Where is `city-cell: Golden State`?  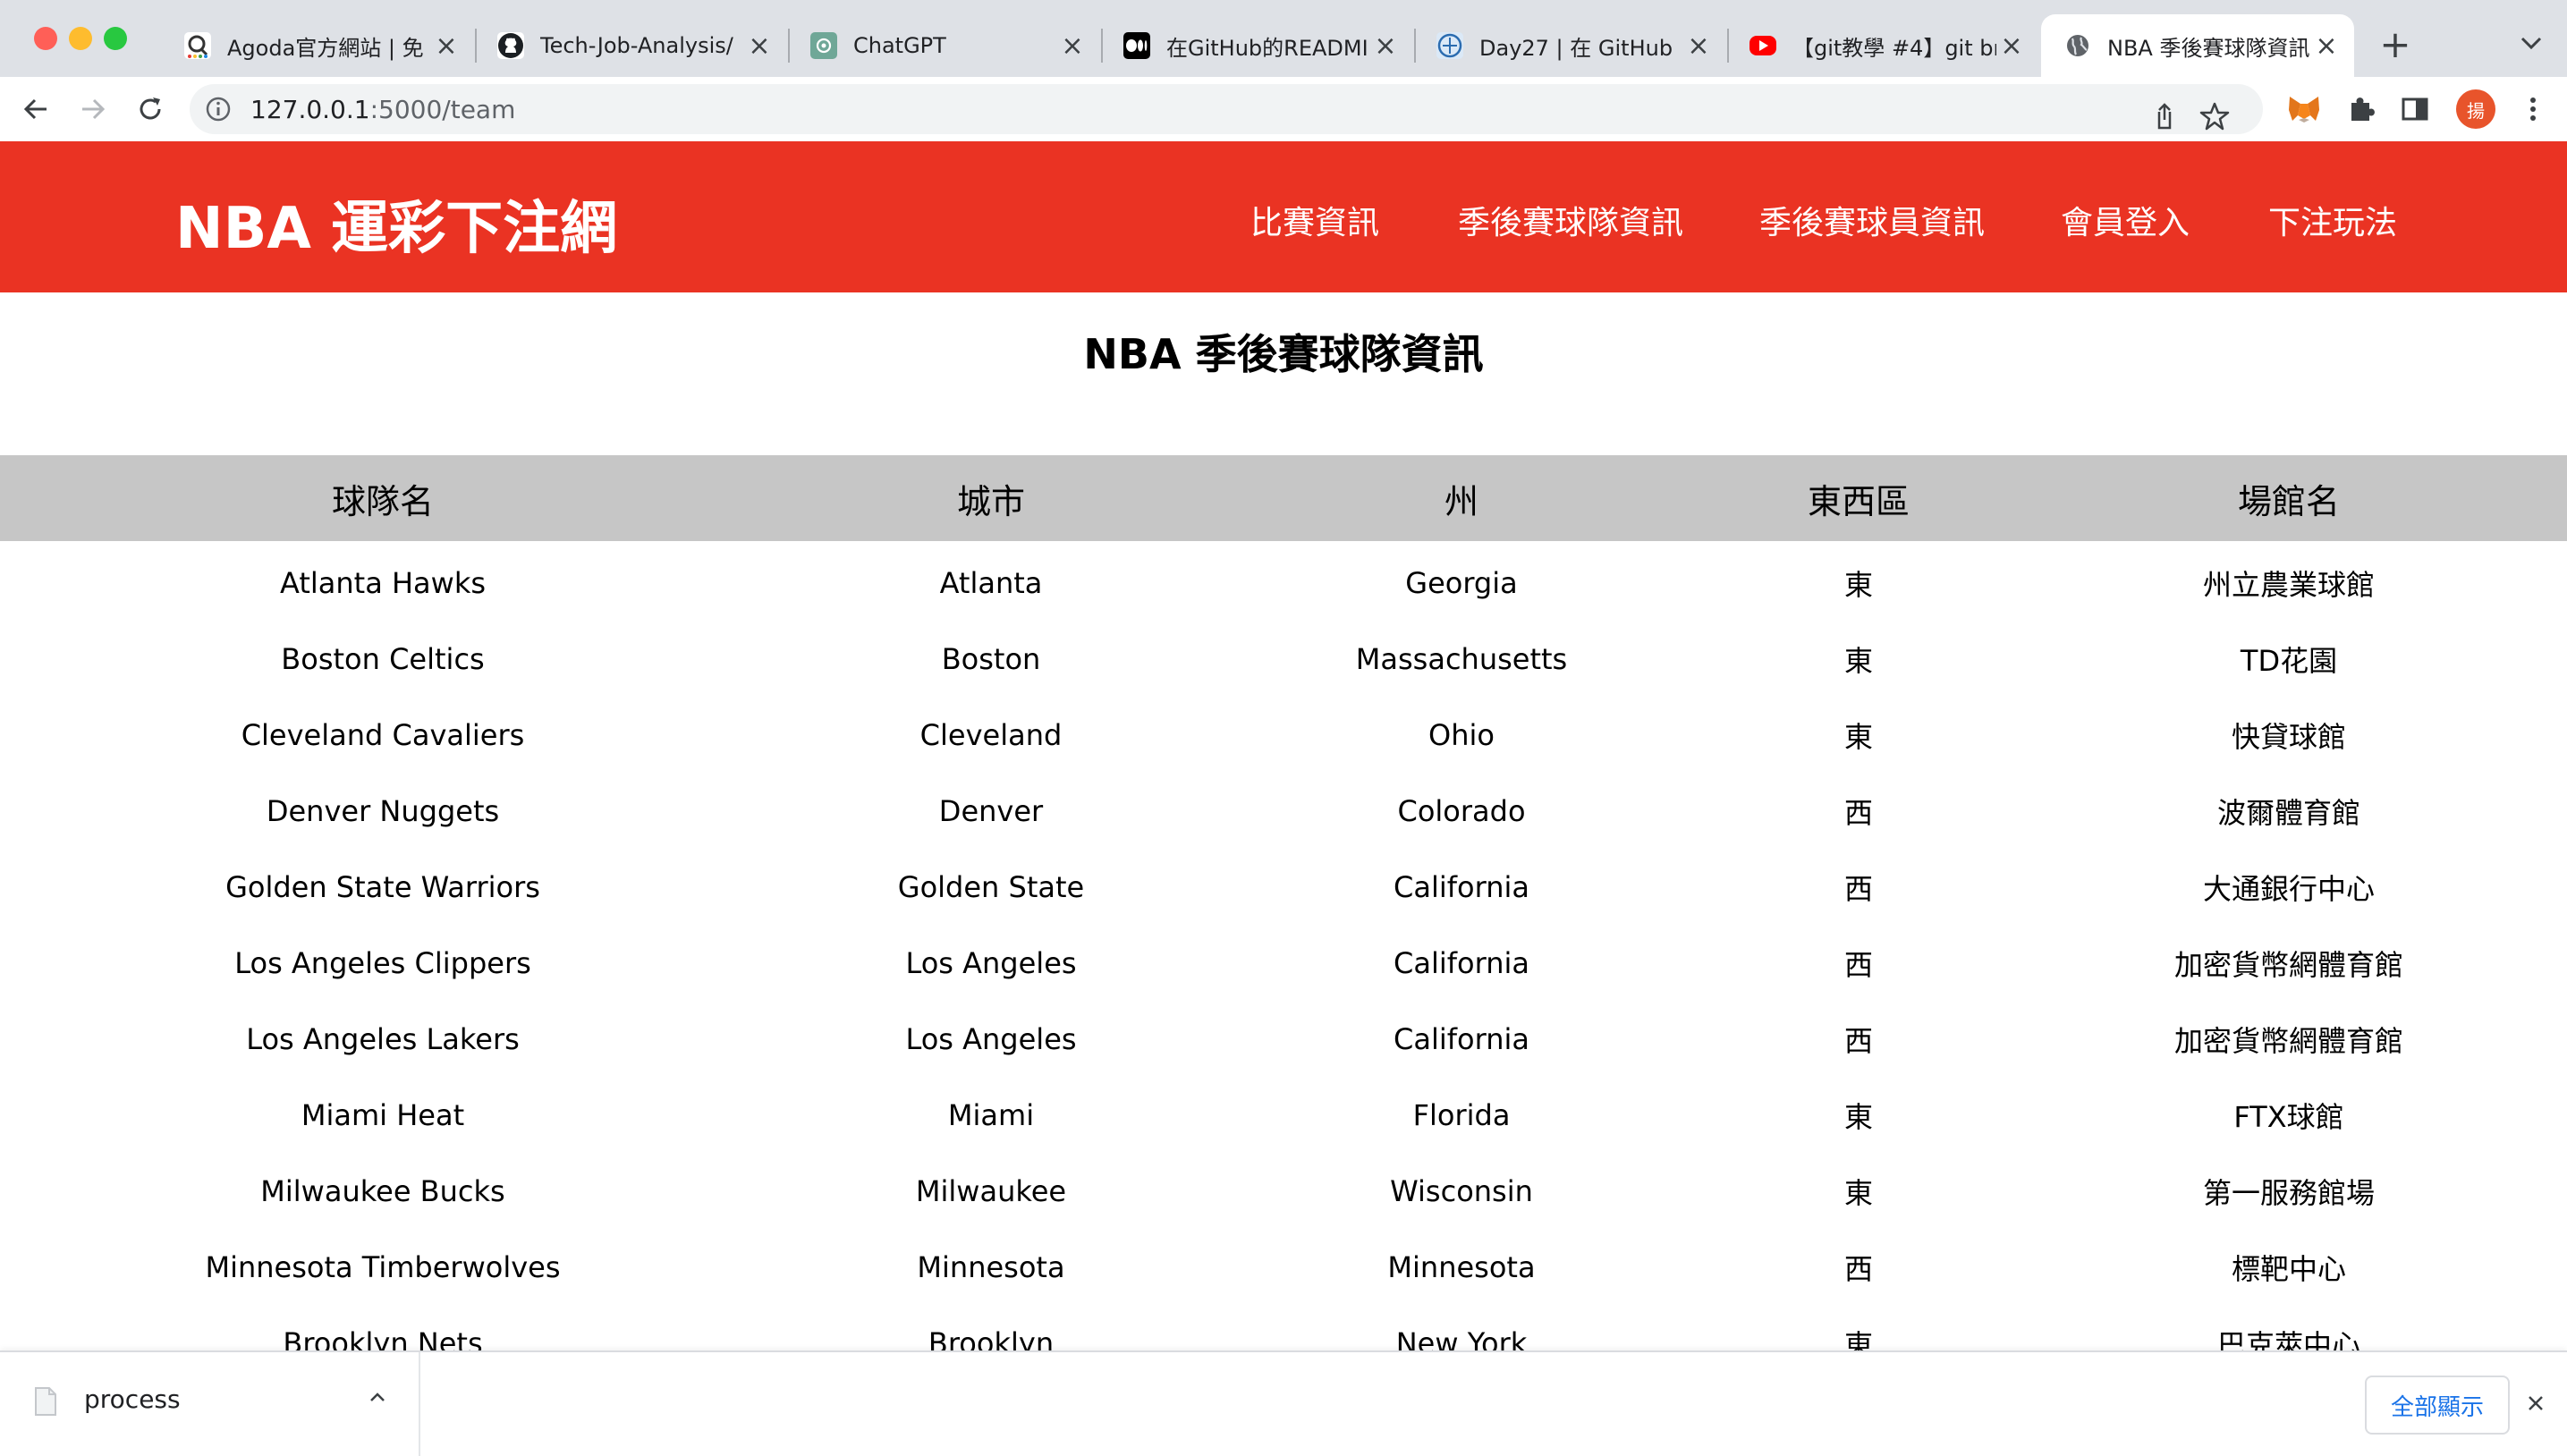 city-cell: Golden State is located at coordinates (991, 886).